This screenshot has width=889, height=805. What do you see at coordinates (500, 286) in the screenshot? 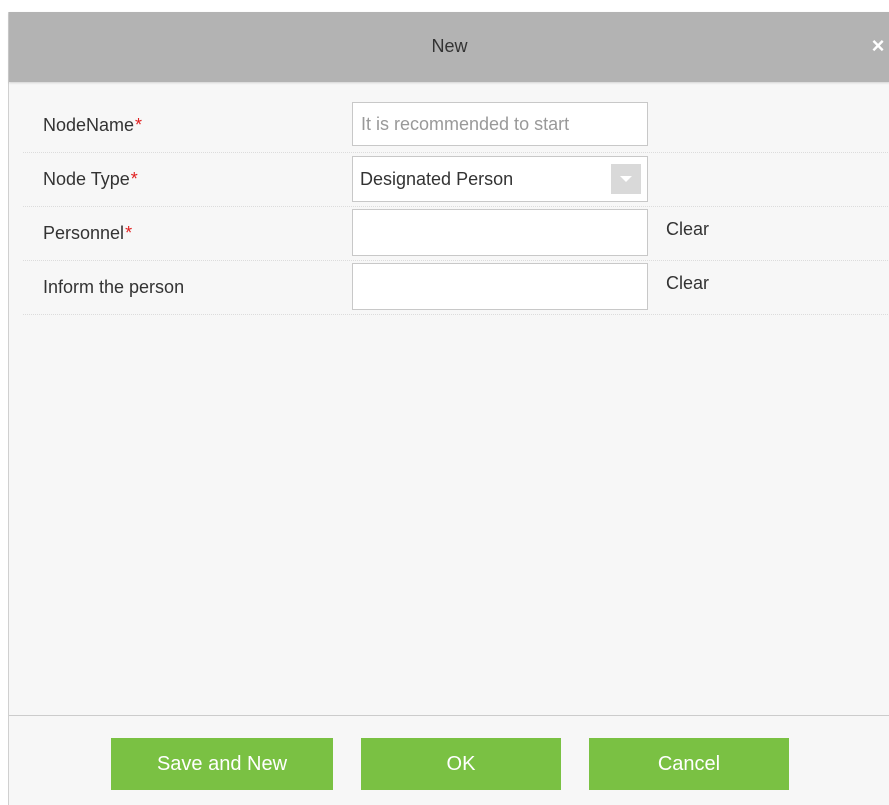
I see `inform-person-input` at bounding box center [500, 286].